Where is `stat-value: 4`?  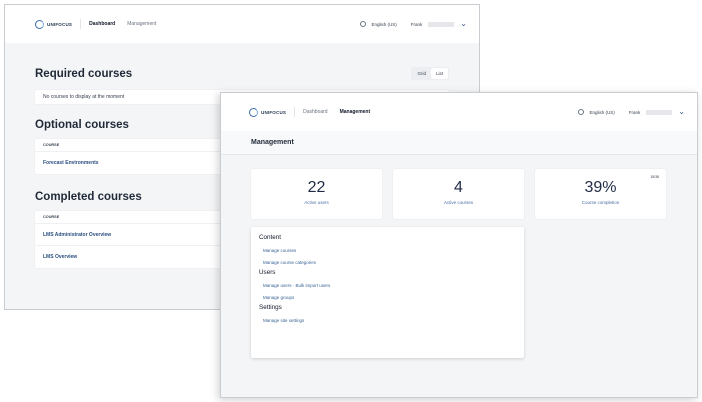
stat-value: 4 is located at coordinates (458, 187).